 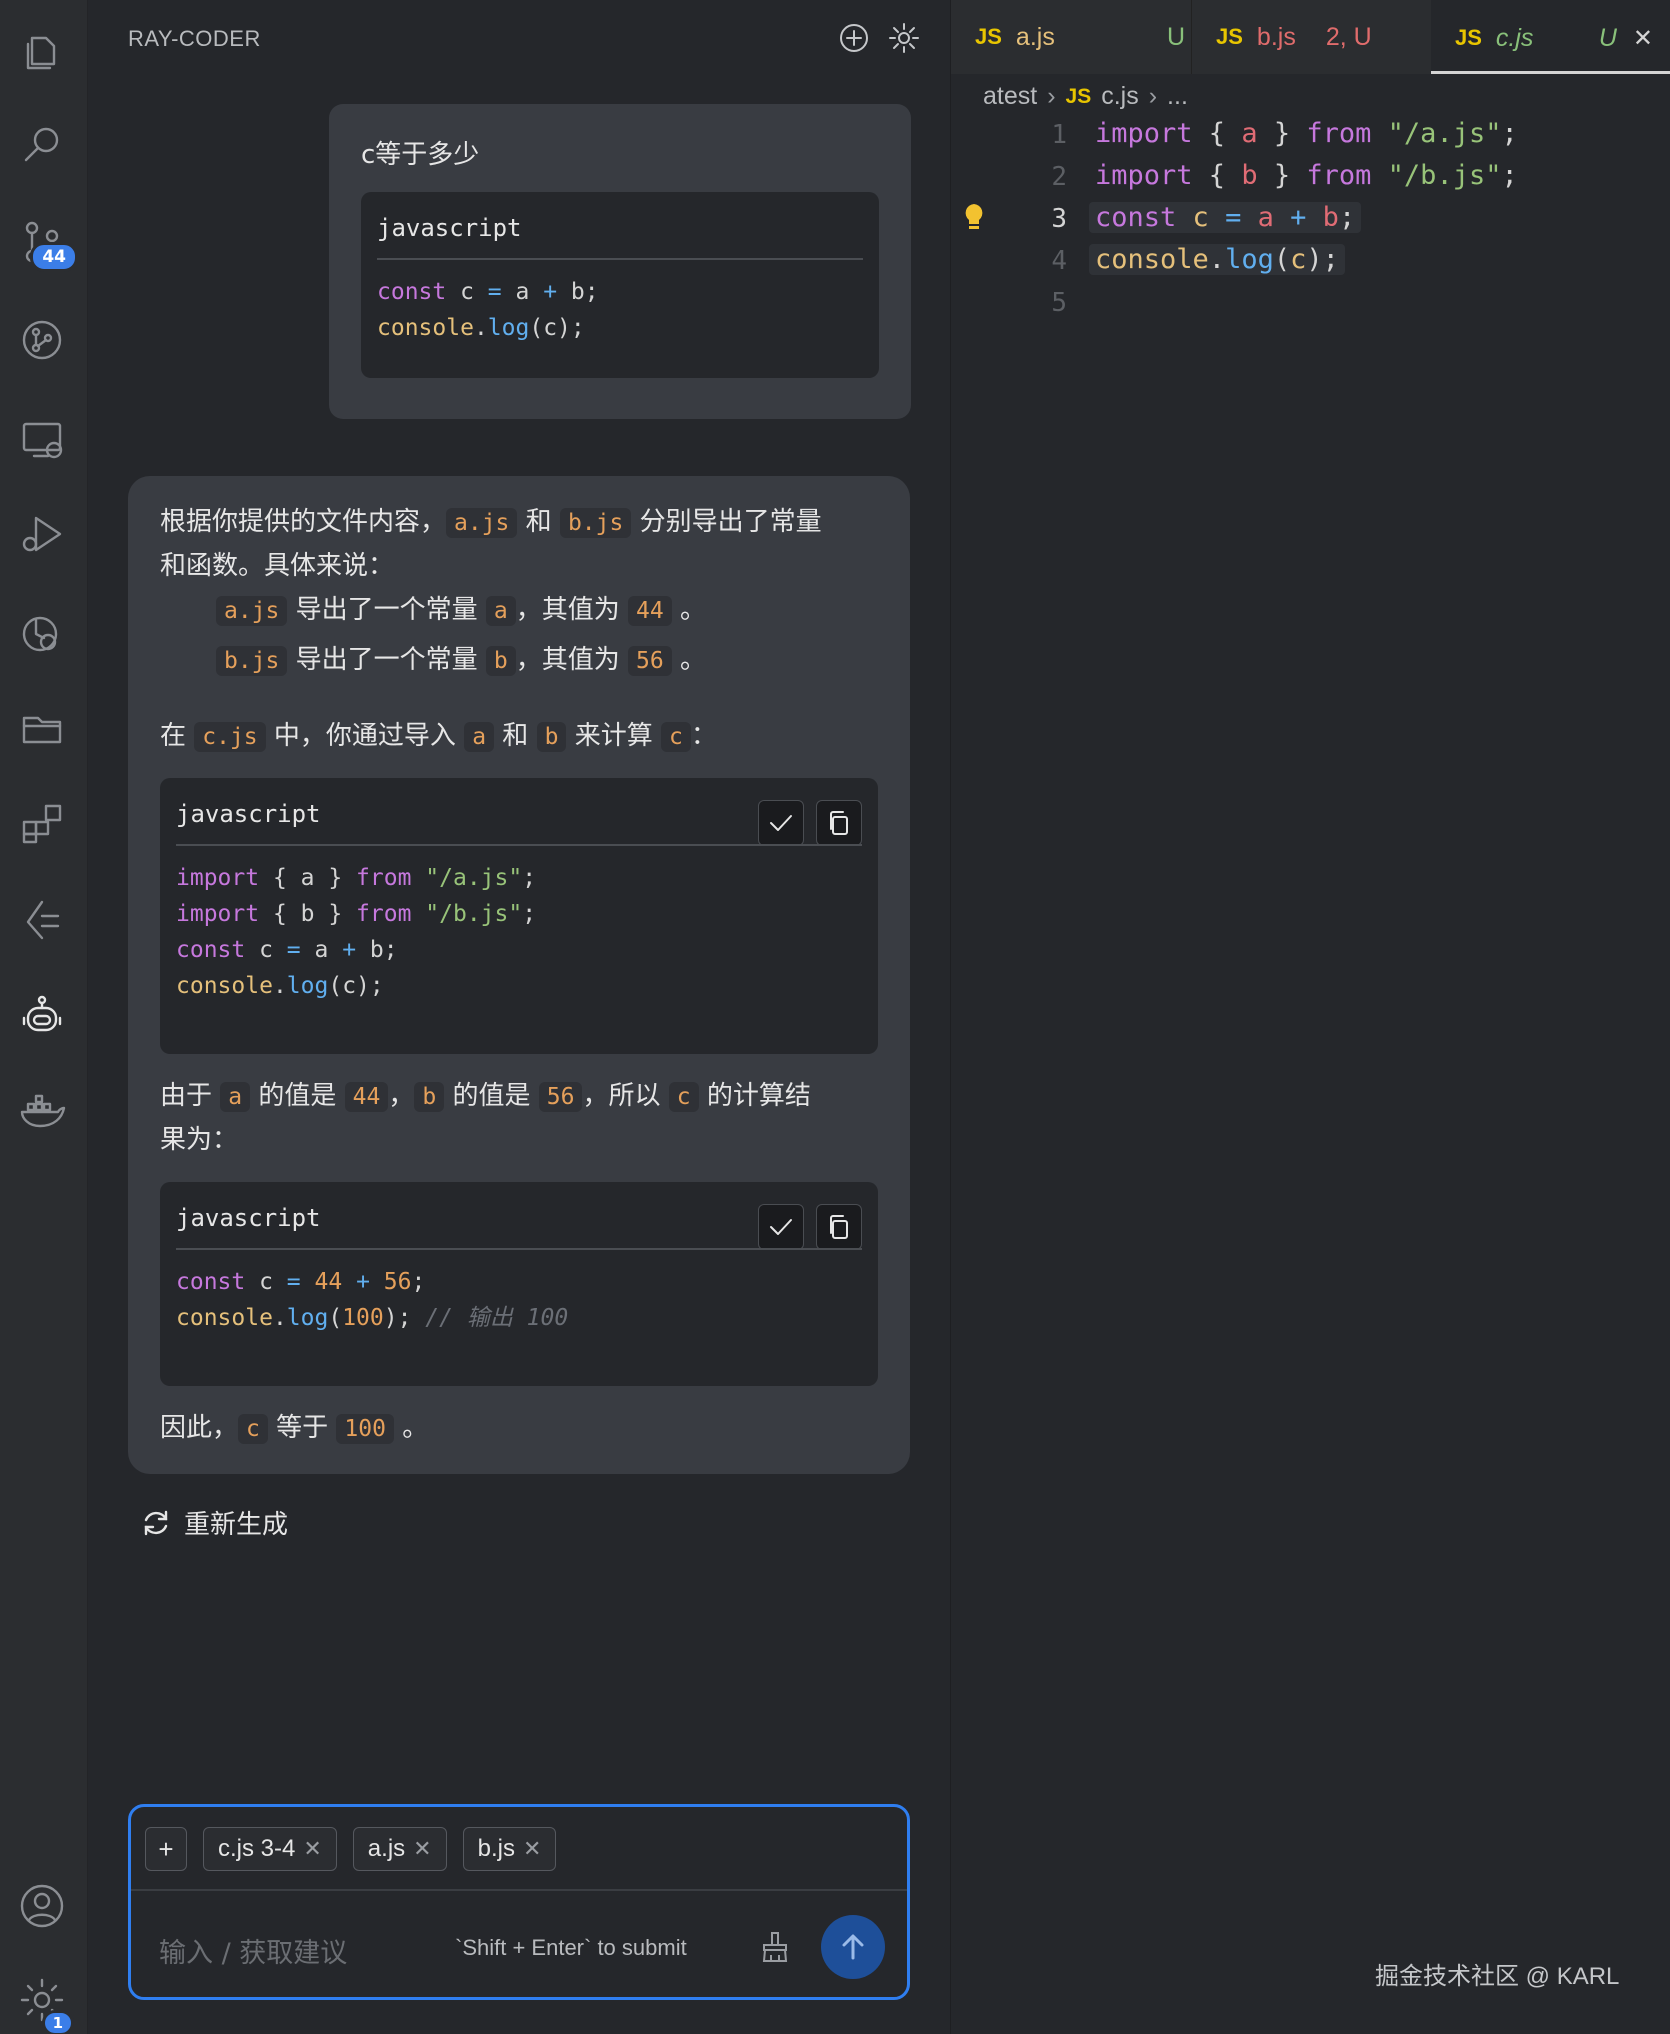 I want to click on code-token: log, so click(x=1249, y=259).